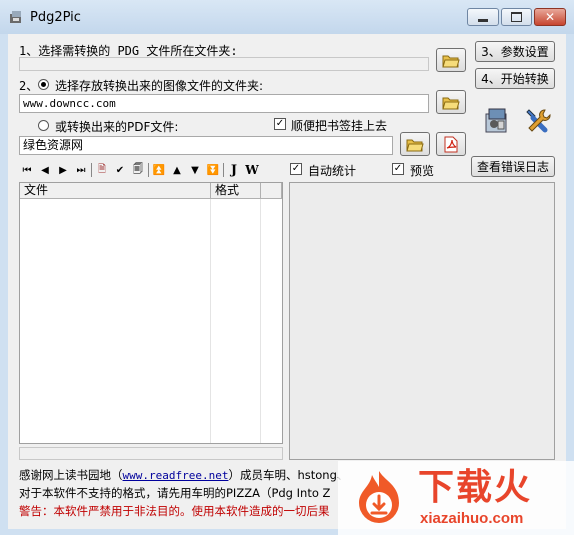  I want to click on footer-line-1: 感谢网上读书园地（www.readfree.net）成员车明、hstong、, so click(183, 475).